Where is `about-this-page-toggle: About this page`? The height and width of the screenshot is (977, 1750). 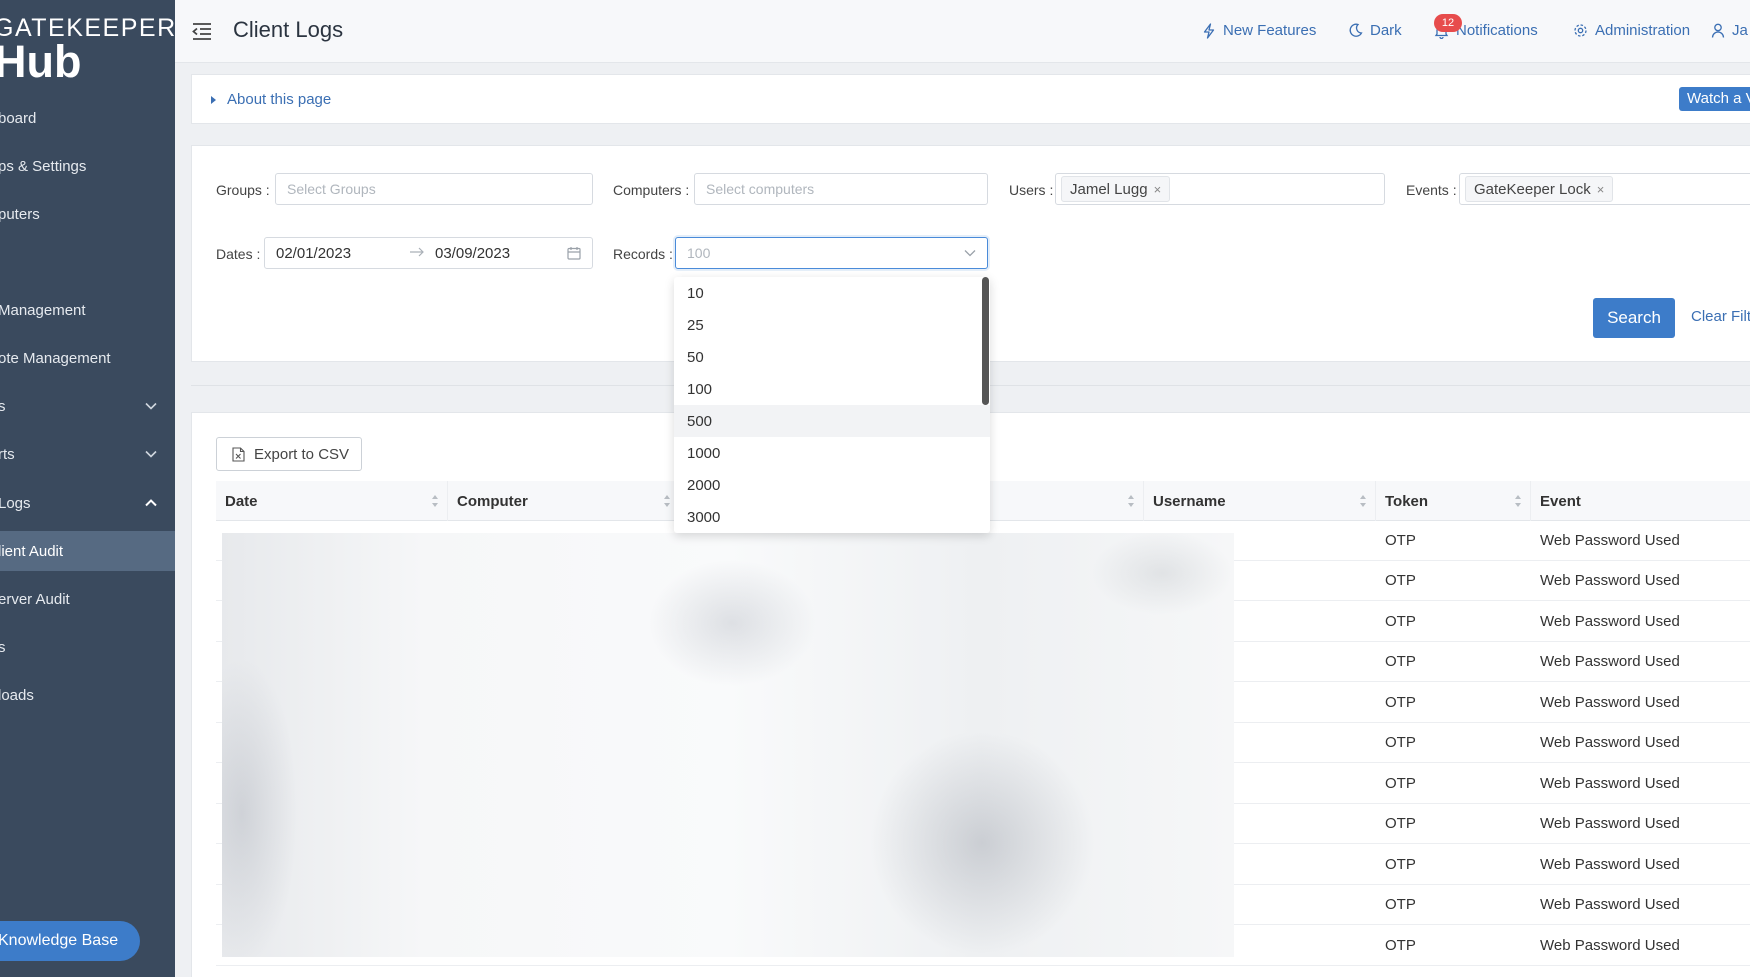 about-this-page-toggle: About this page is located at coordinates (270, 99).